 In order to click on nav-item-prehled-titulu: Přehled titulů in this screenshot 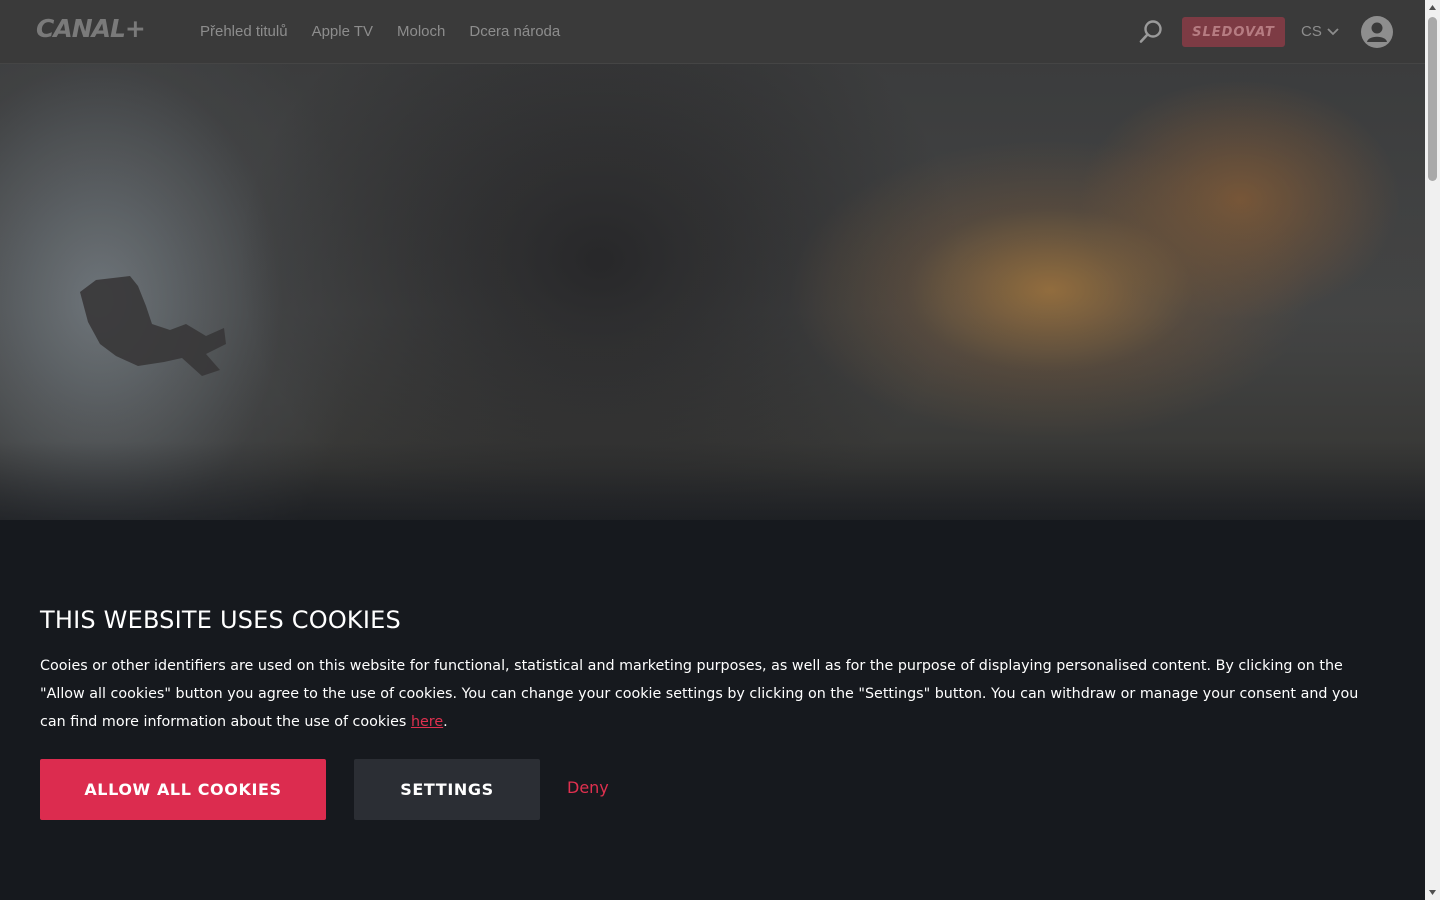, I will do `click(244, 31)`.